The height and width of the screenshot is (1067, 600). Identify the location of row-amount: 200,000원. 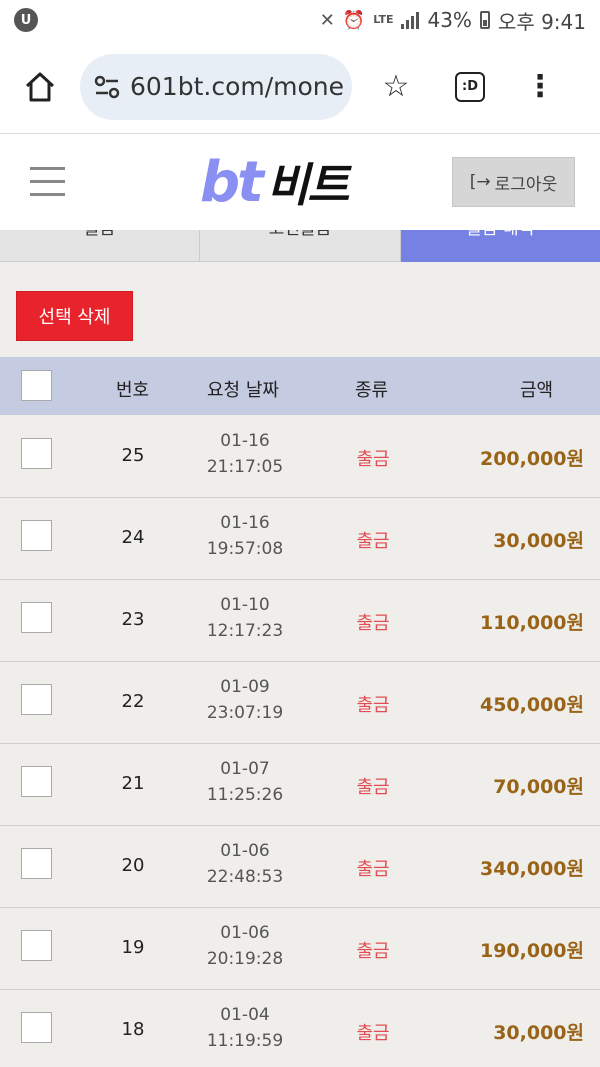
(531, 459).